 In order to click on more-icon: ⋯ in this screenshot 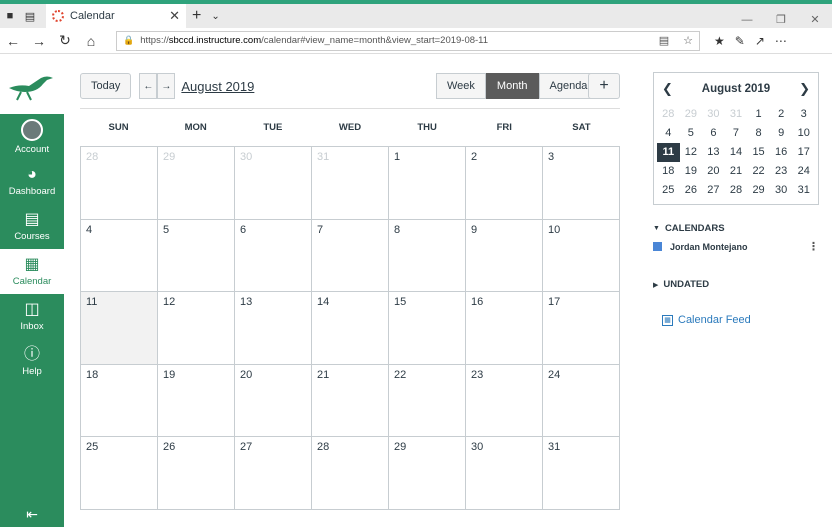, I will do `click(781, 41)`.